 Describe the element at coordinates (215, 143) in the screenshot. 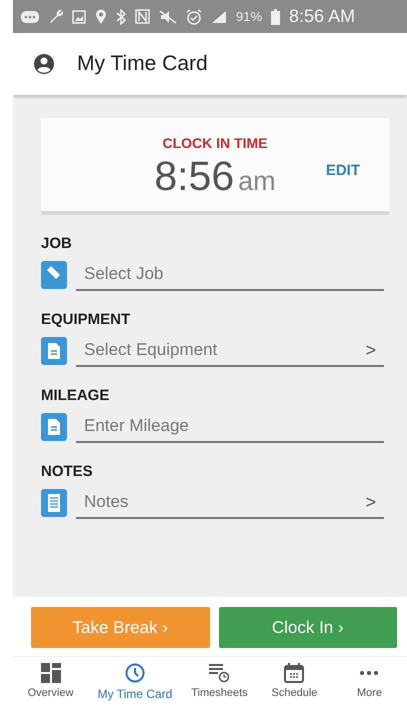

I see `clock-in-label: CLOCK IN TIME` at that location.